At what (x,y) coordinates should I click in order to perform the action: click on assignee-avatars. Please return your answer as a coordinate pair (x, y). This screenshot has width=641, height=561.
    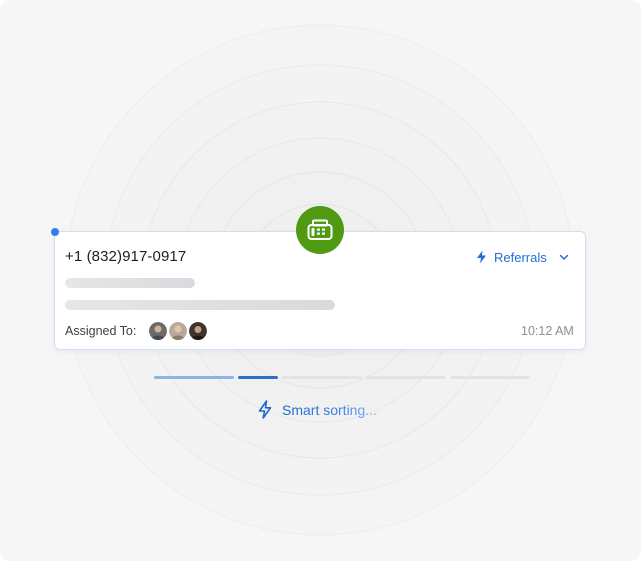
    Looking at the image, I should click on (178, 331).